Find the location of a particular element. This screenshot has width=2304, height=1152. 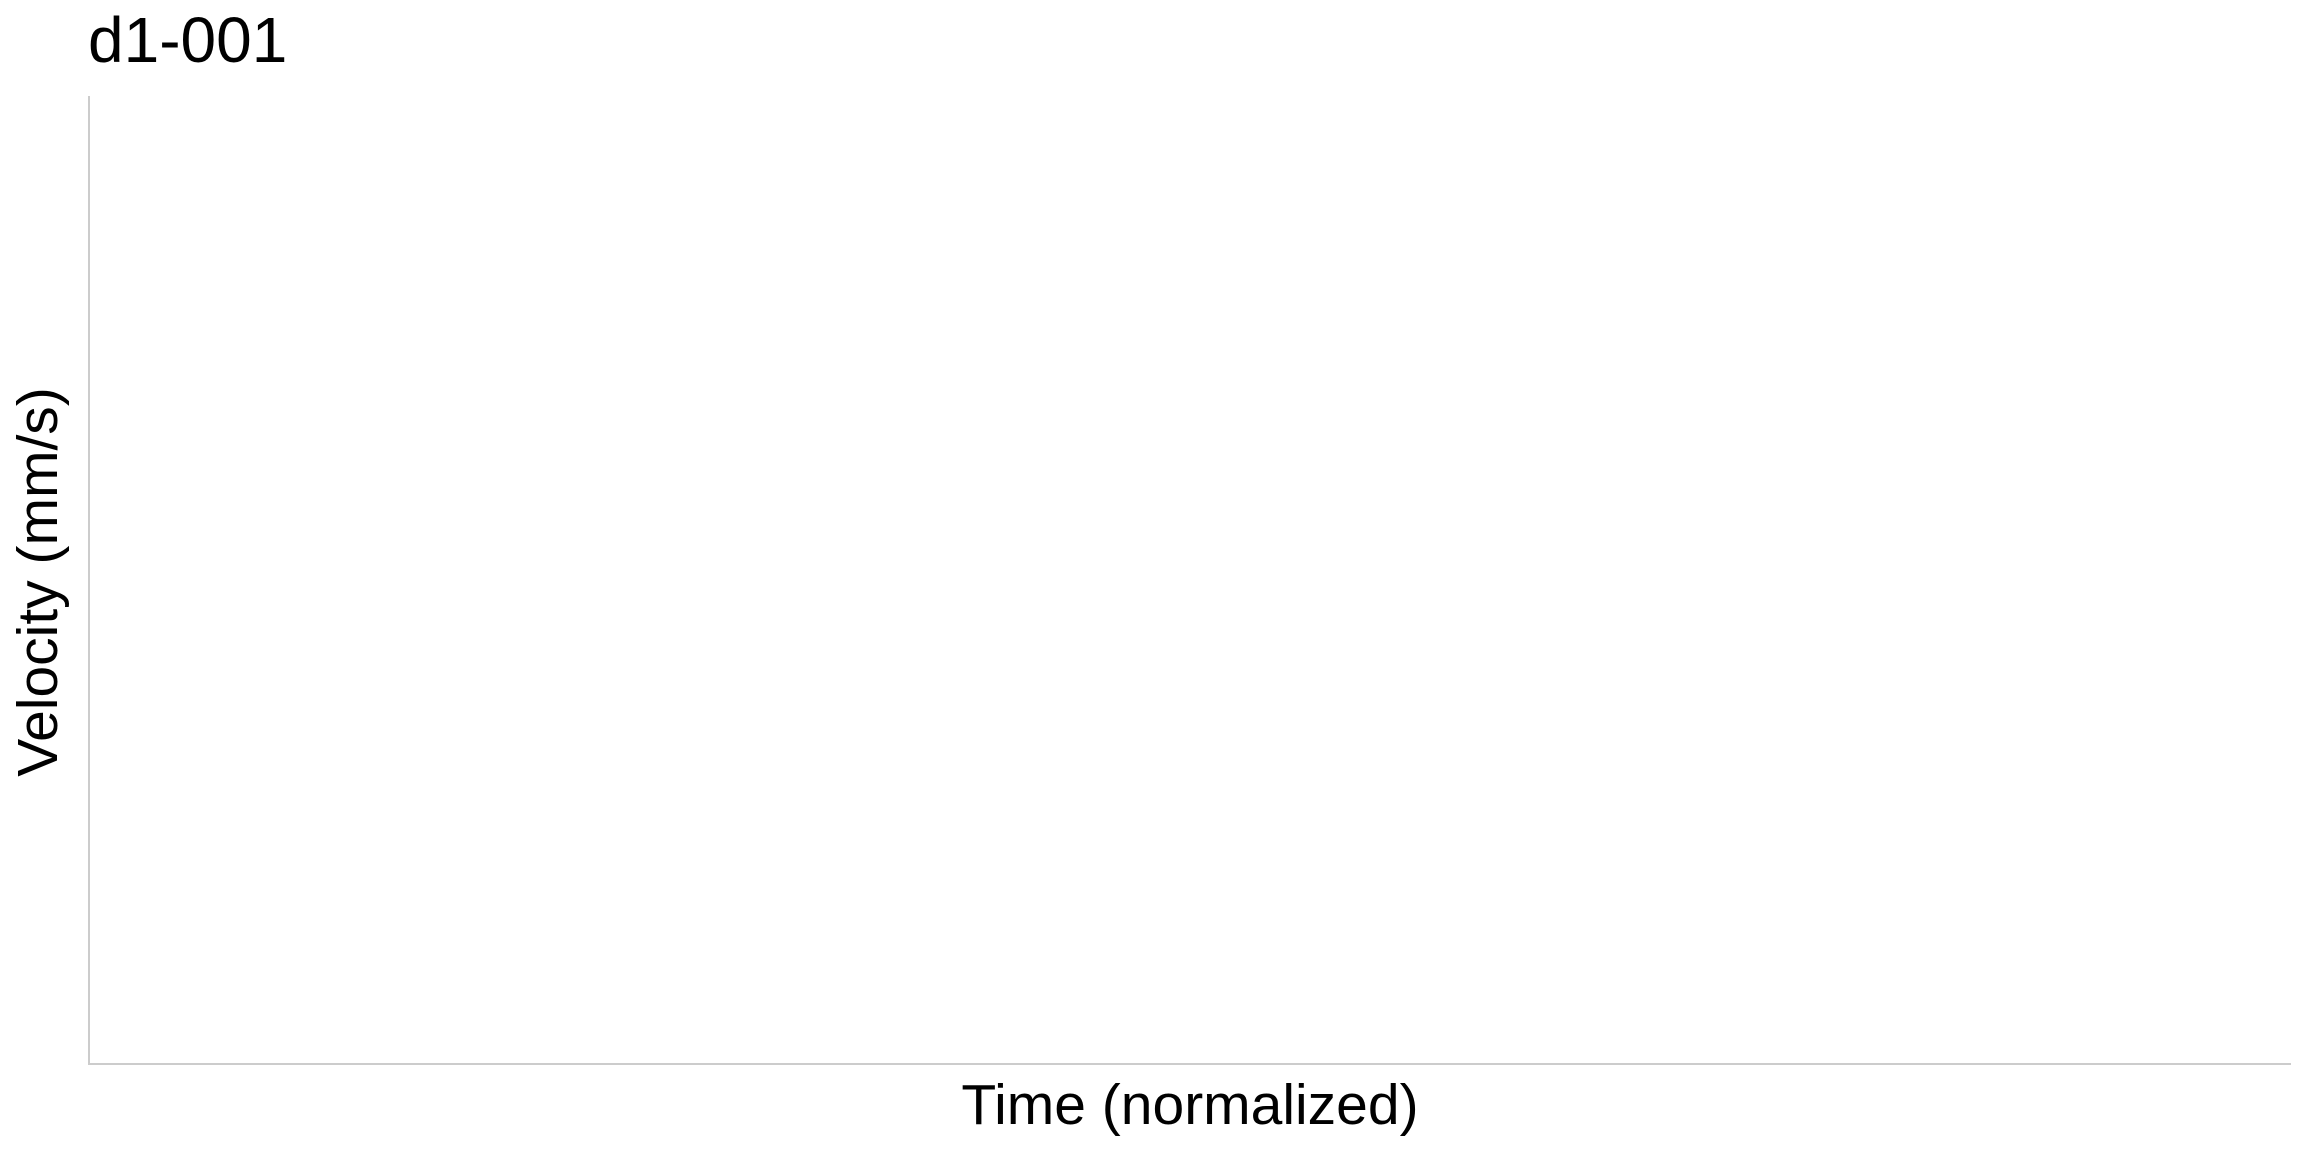

x-axis-label: Time (normalized) is located at coordinates (1190, 1105).